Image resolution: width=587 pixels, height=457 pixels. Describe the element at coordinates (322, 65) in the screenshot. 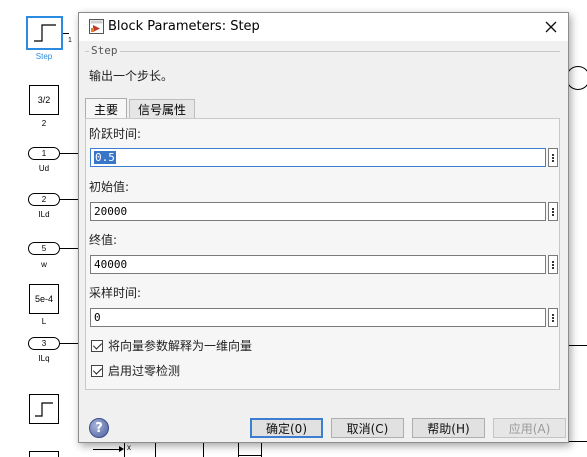

I see `block-description-group: Step 输出一个步长。` at that location.